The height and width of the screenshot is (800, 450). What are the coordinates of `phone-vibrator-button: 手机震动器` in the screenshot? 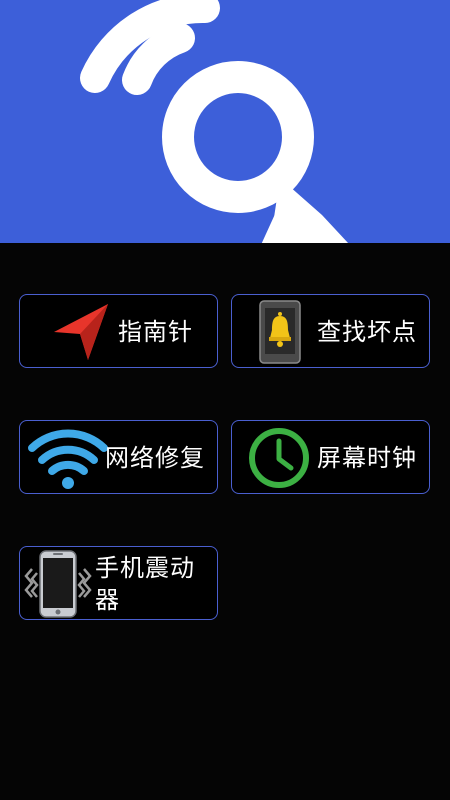 It's located at (118, 583).